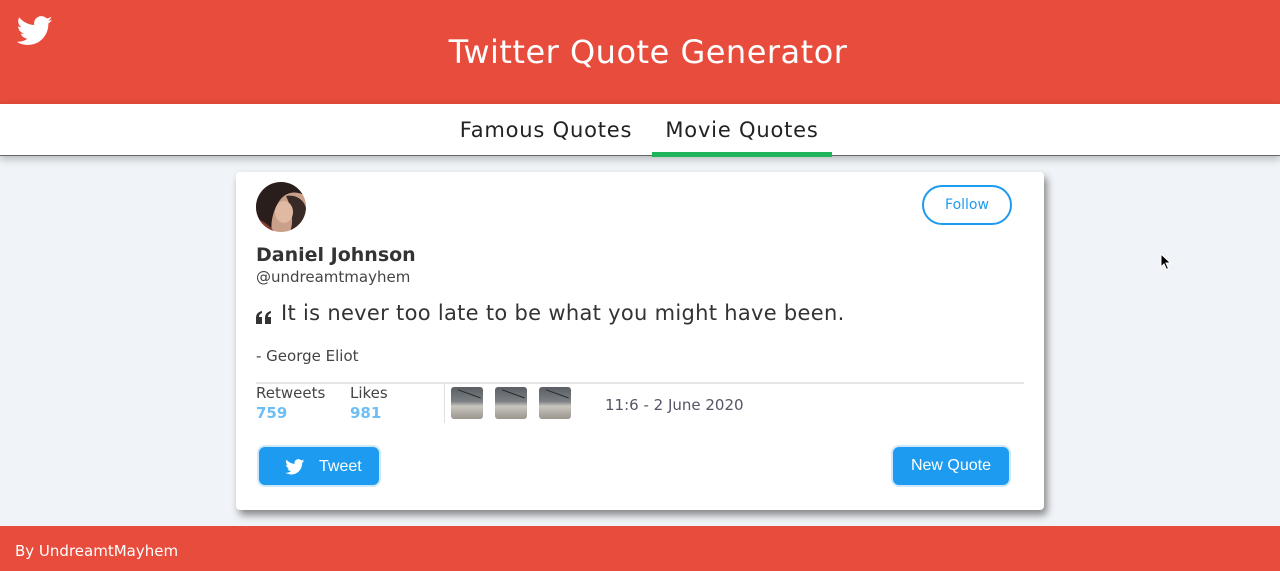 This screenshot has width=1280, height=571. I want to click on user-handle: @undreamtmayhem, so click(333, 277).